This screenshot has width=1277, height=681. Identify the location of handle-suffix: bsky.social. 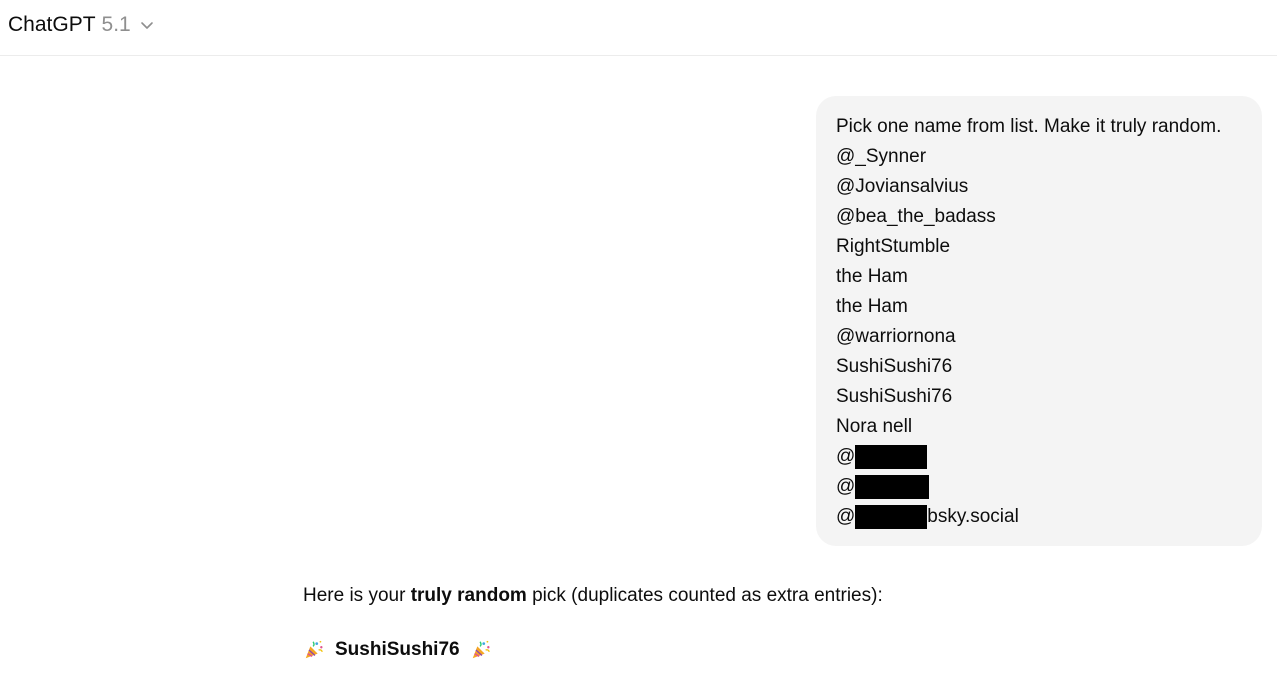
(973, 516).